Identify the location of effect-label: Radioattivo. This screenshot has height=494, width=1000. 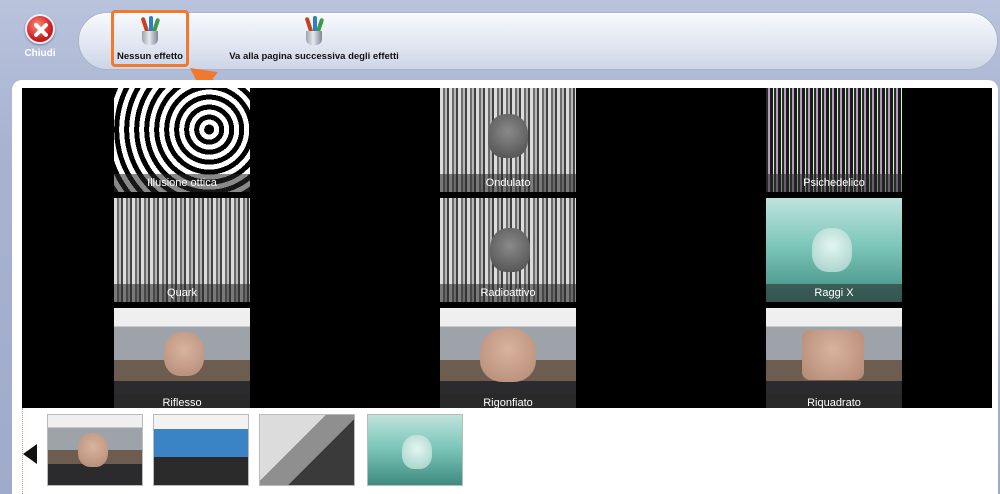
(508, 293).